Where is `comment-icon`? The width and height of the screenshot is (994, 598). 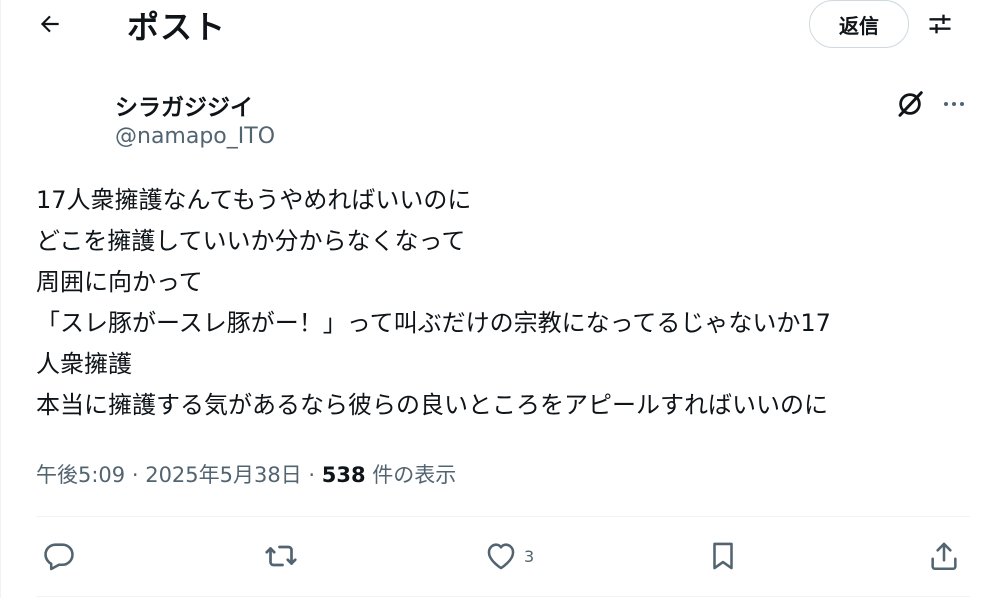
comment-icon is located at coordinates (59, 557).